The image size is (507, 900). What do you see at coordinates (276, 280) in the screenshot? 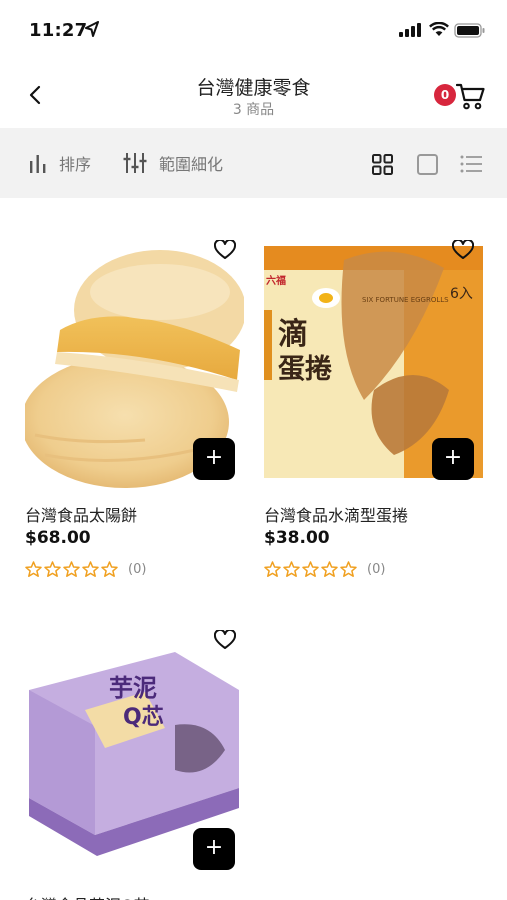
I see `egg-roll-brand-text: 六福` at bounding box center [276, 280].